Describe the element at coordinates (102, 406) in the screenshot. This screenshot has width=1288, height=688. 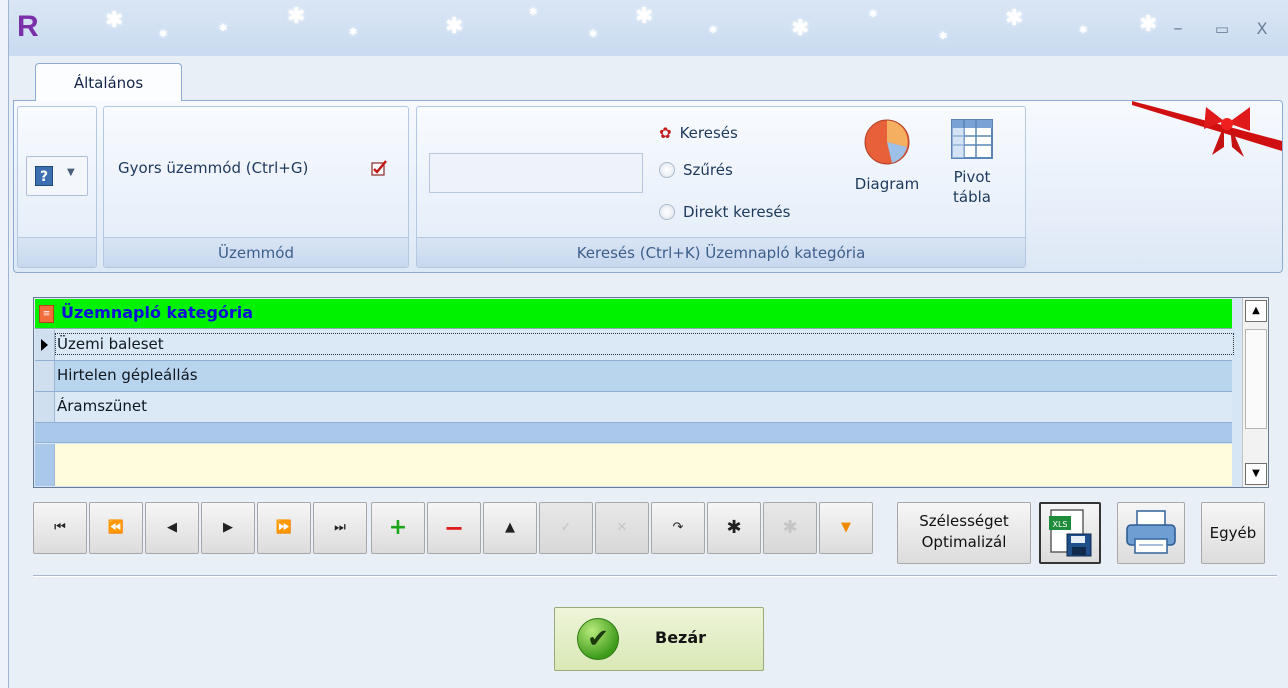
I see `table-cell: Áramszünet` at that location.